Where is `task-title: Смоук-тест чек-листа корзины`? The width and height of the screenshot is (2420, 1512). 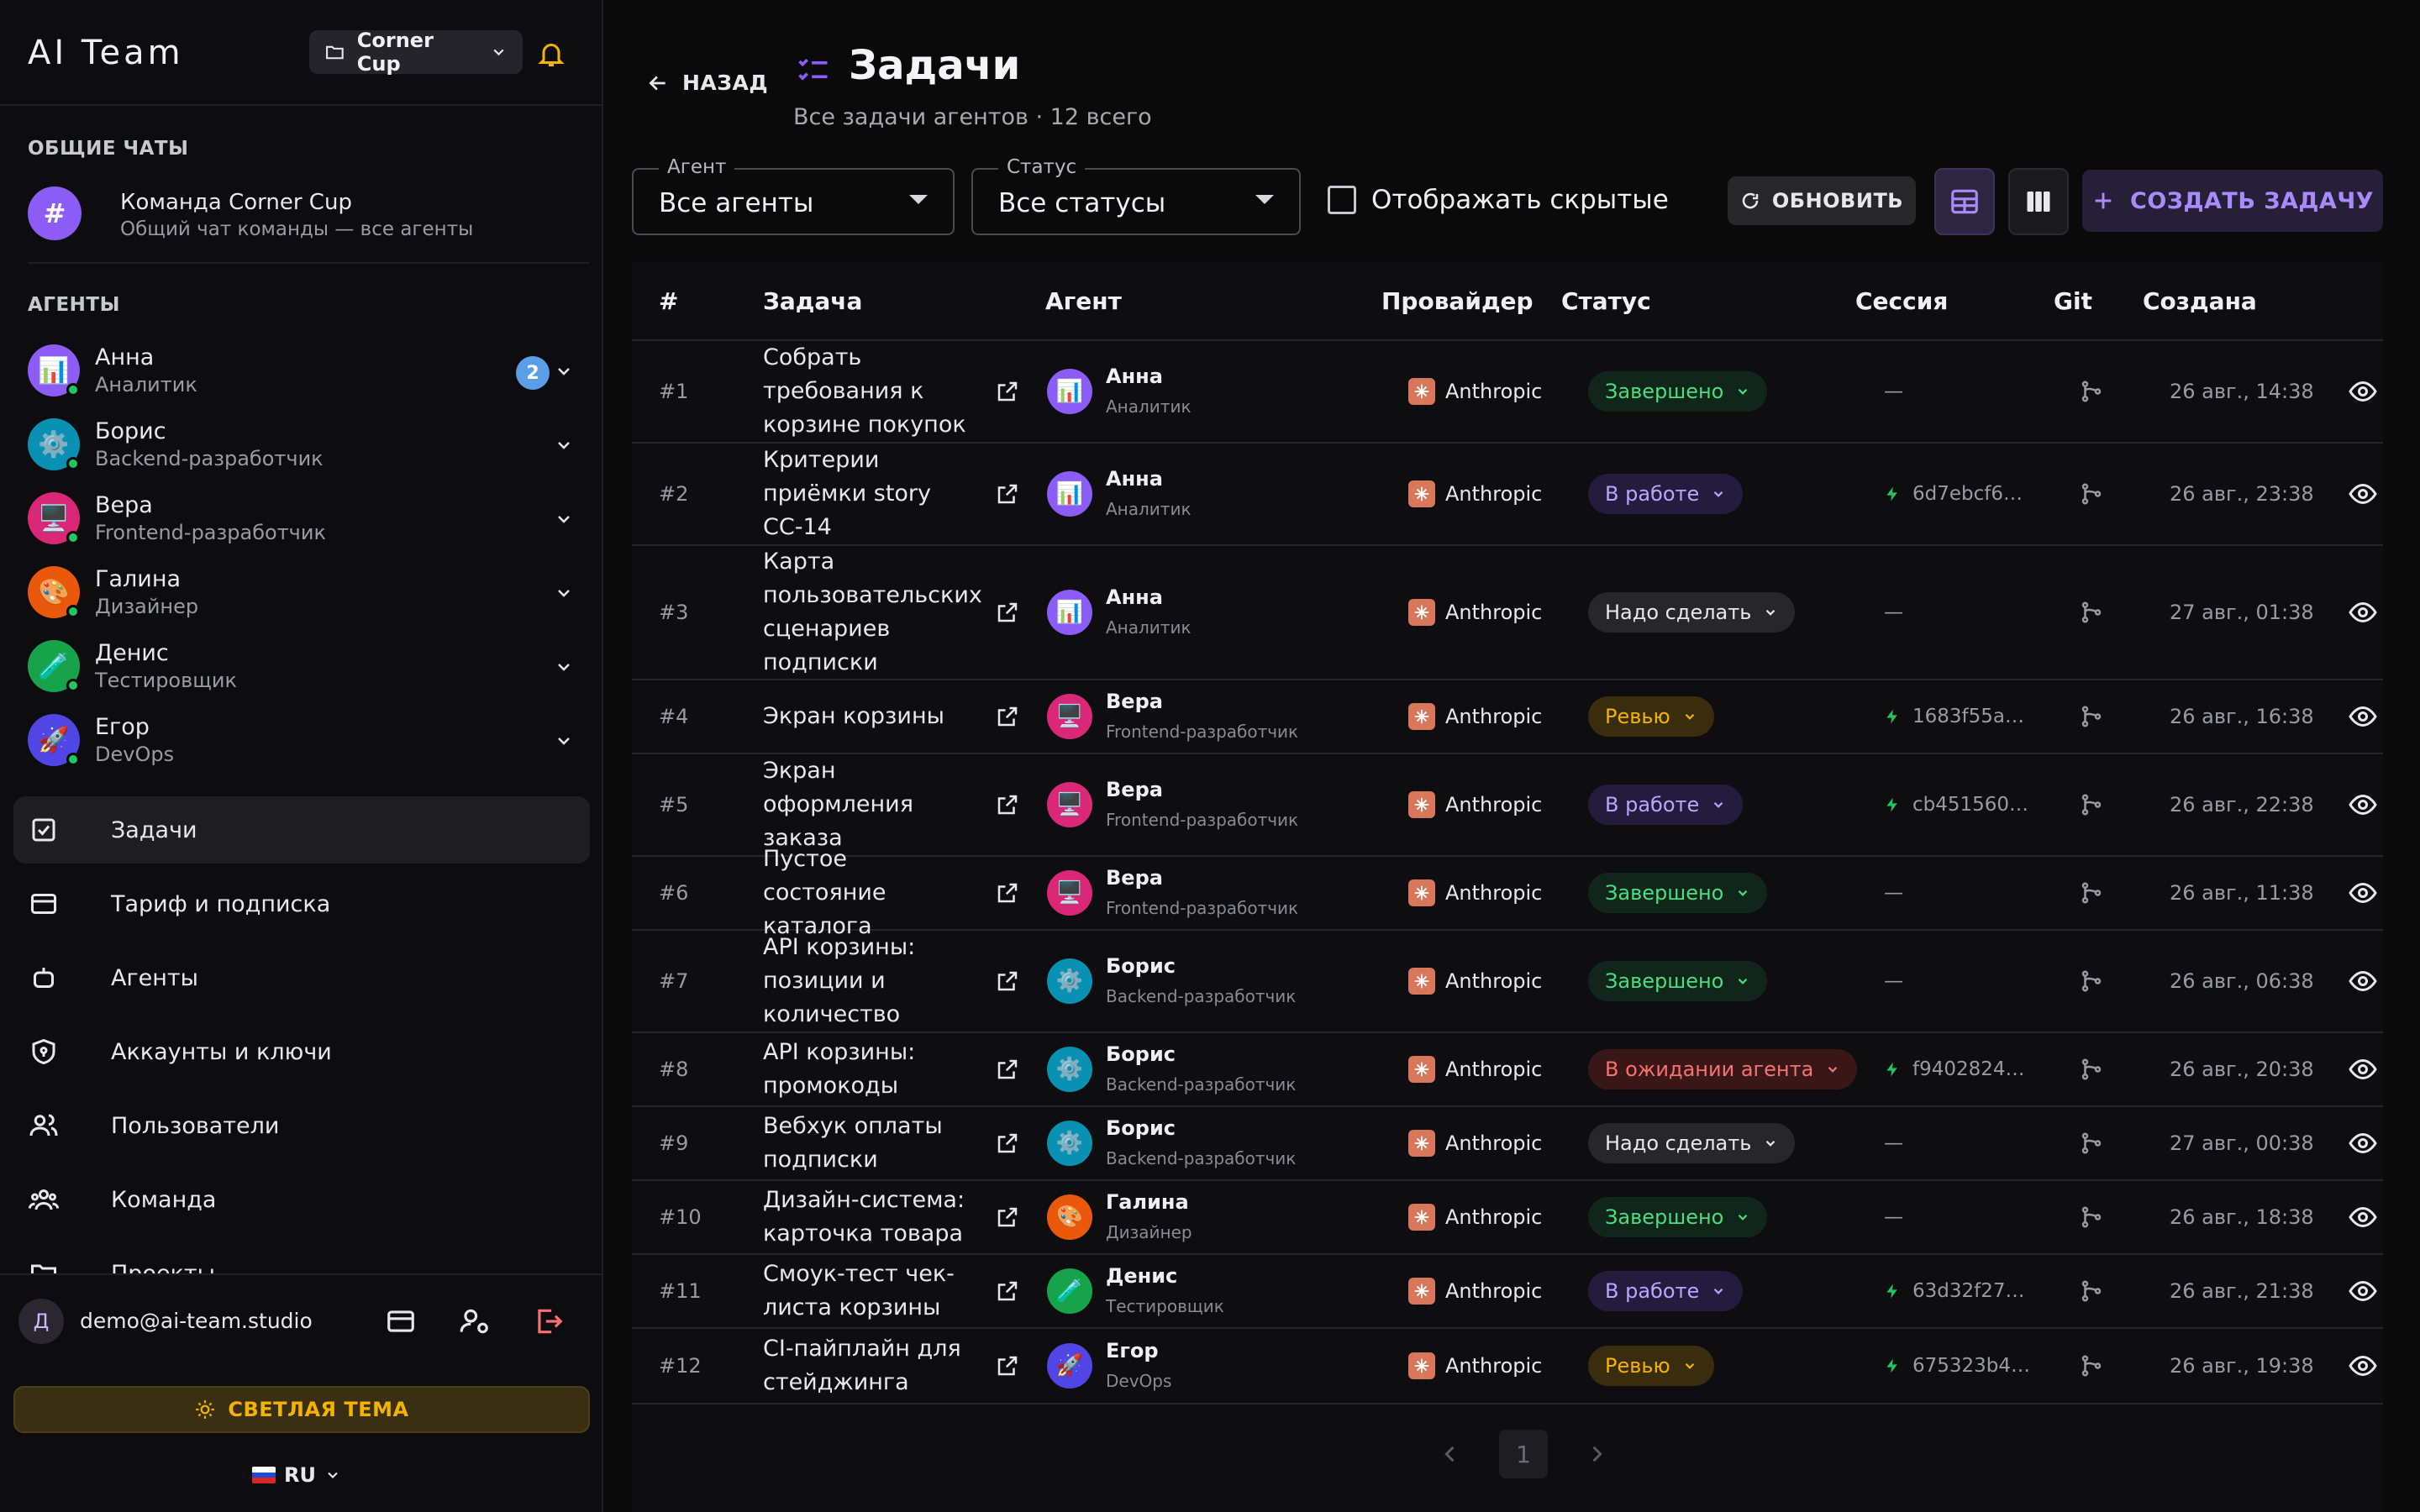
task-title: Смоук-тест чек-листа корзины is located at coordinates (868, 1291).